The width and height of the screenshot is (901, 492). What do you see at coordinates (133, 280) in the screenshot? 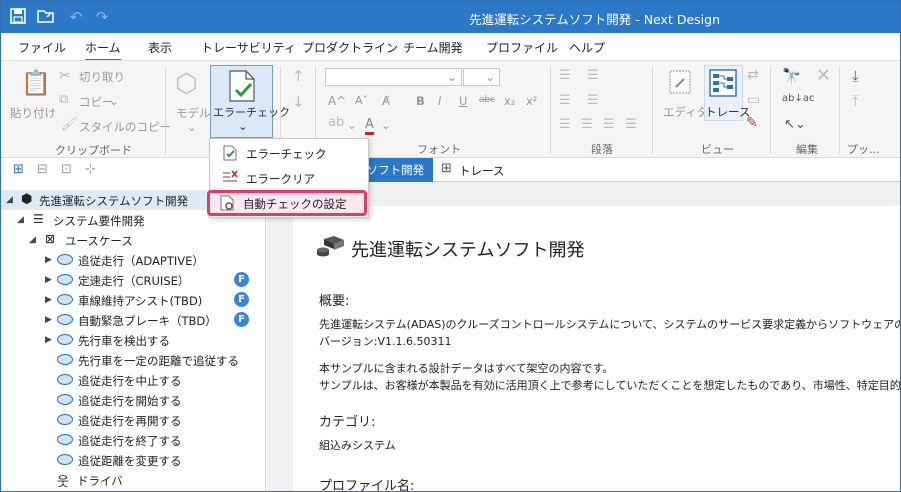
I see `tree-item-usecase-1: ▶ 定速走行（CRUISE） F` at bounding box center [133, 280].